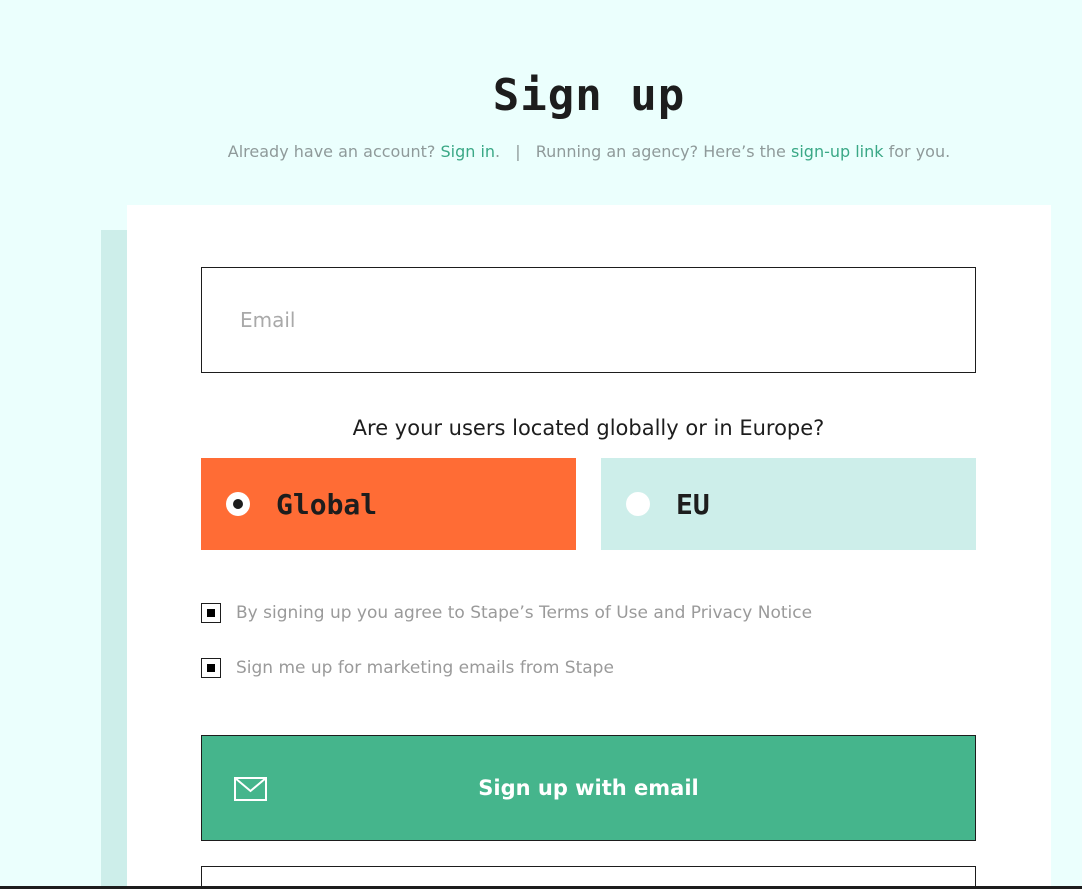 The height and width of the screenshot is (889, 1082). What do you see at coordinates (388, 504) in the screenshot?
I see `region-option-global: Global` at bounding box center [388, 504].